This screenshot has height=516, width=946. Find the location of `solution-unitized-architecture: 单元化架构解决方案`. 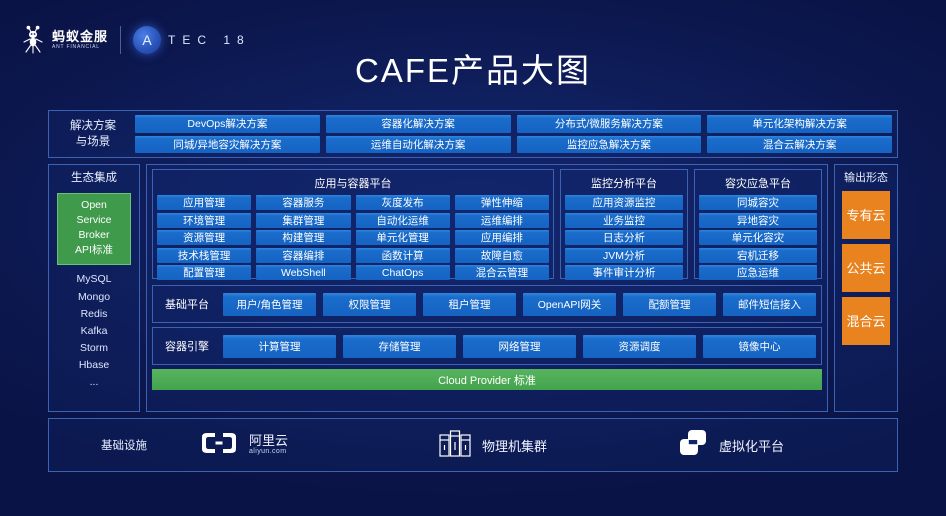

solution-unitized-architecture: 单元化架构解决方案 is located at coordinates (799, 124).